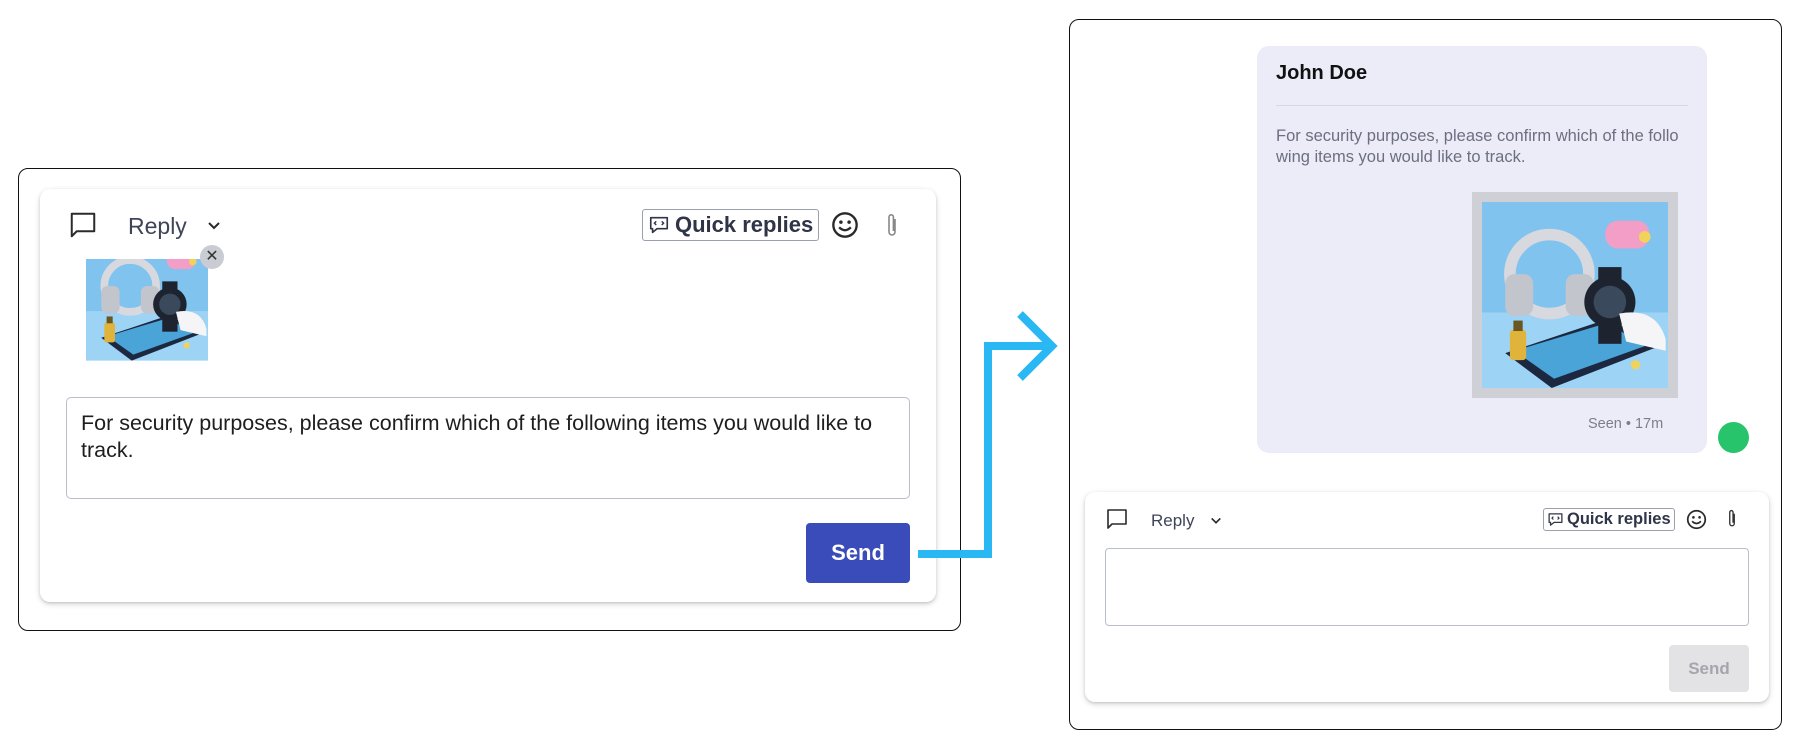 This screenshot has width=1798, height=748. I want to click on message-input, so click(1427, 587).